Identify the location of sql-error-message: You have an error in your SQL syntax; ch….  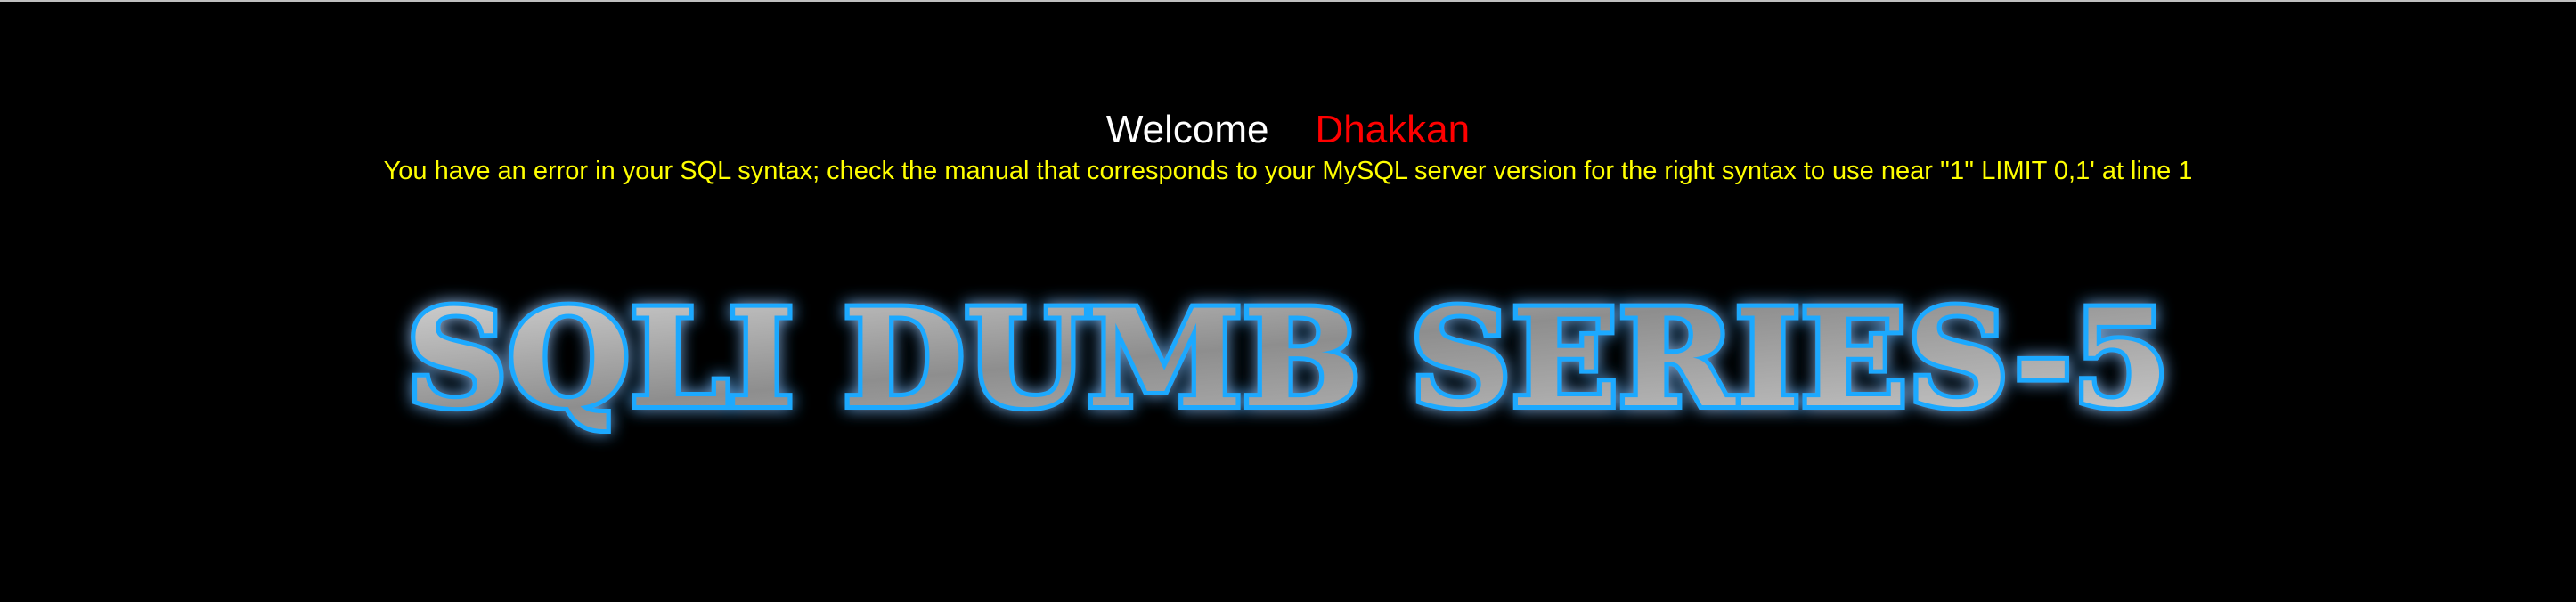
(1288, 171).